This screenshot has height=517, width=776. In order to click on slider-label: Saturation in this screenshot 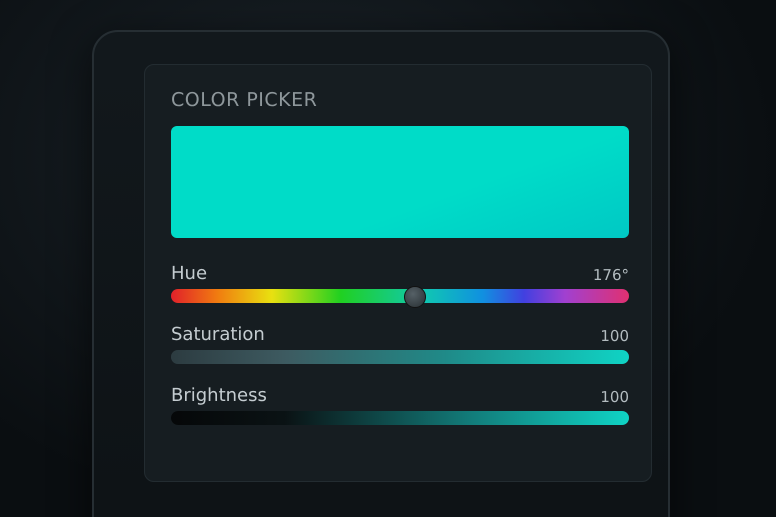, I will do `click(218, 334)`.